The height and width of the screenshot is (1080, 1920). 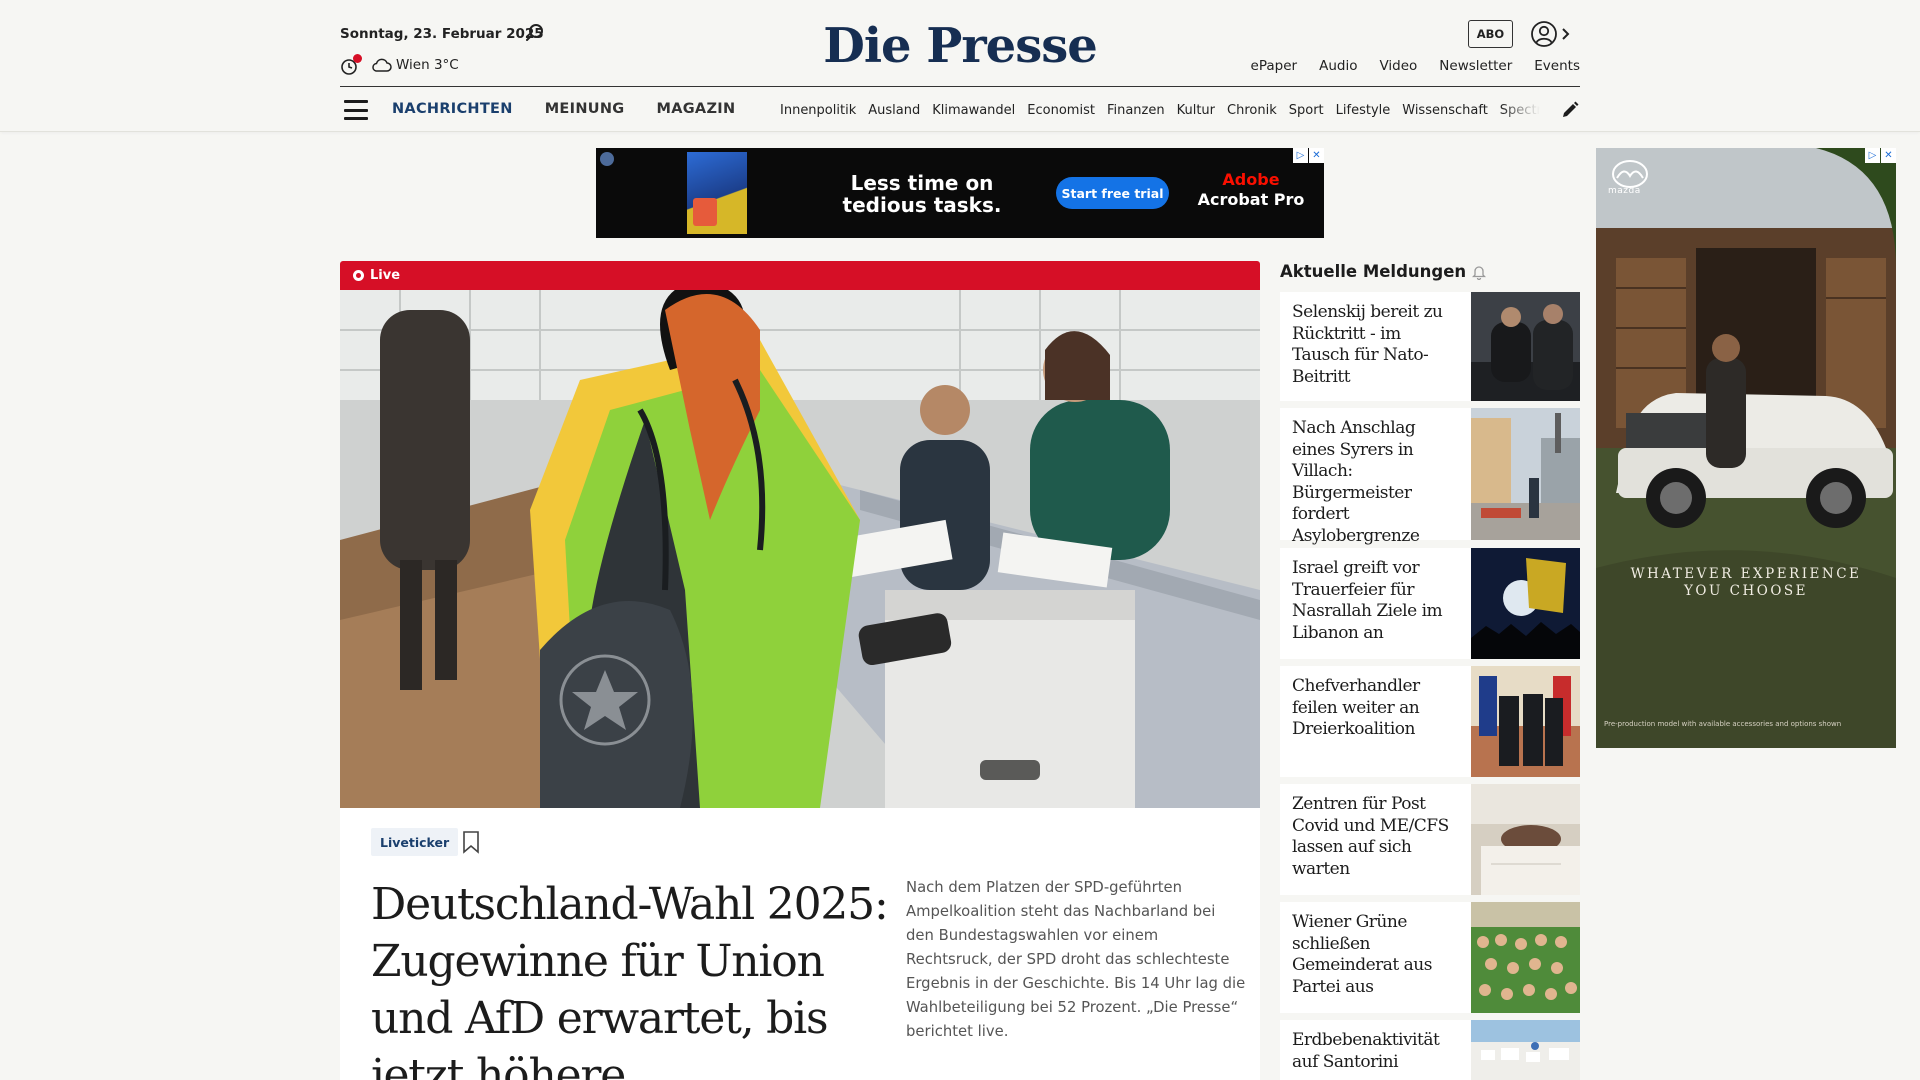 I want to click on tag-liveticker: Liveticker, so click(x=415, y=842).